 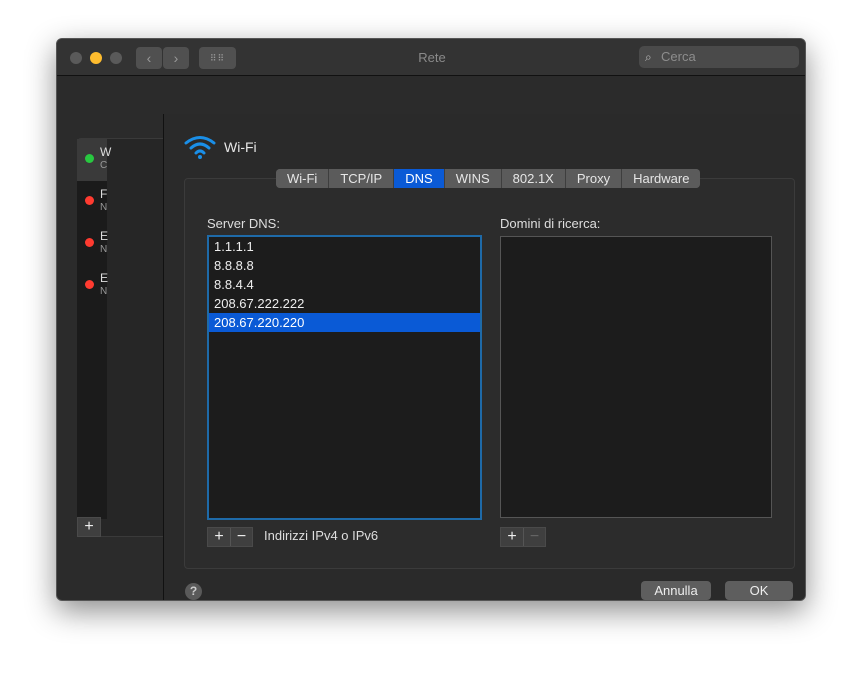 I want to click on plus-icon: +, so click(x=89, y=526).